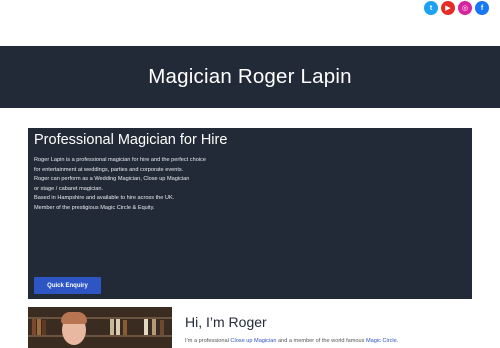  I want to click on intro-text-start: I’m a professional, so click(208, 341).